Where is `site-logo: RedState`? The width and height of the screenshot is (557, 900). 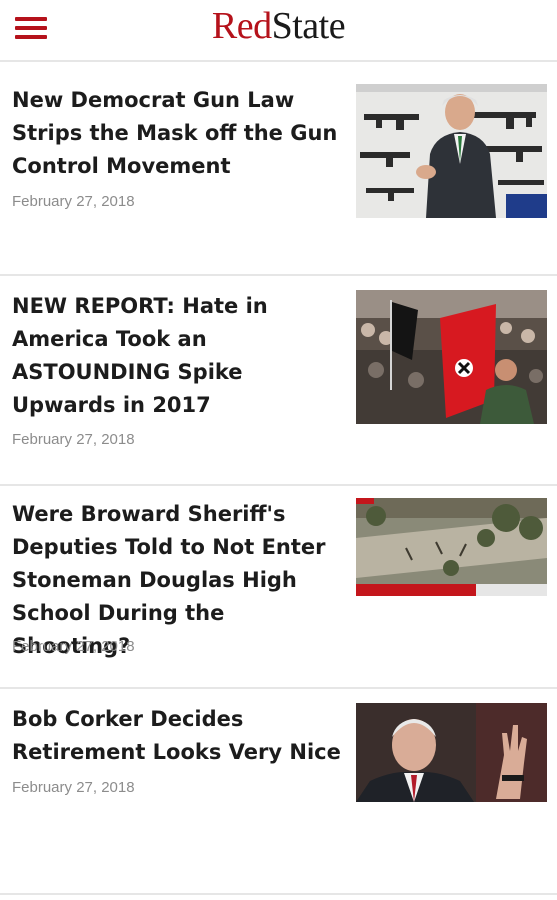
site-logo: RedState is located at coordinates (278, 26).